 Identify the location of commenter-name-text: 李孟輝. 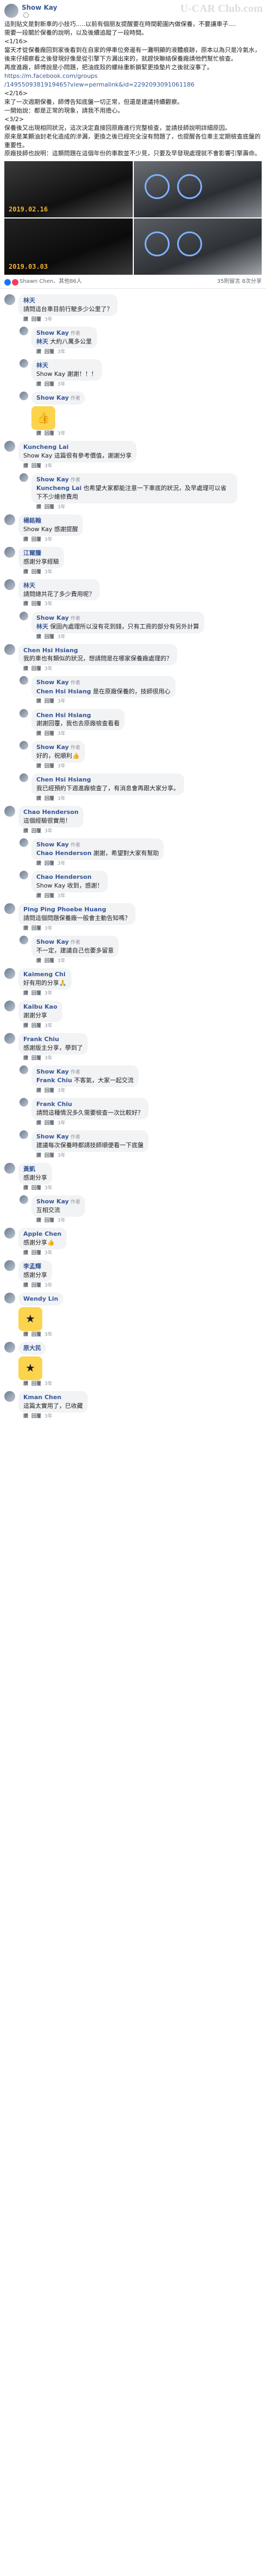
(32, 1266).